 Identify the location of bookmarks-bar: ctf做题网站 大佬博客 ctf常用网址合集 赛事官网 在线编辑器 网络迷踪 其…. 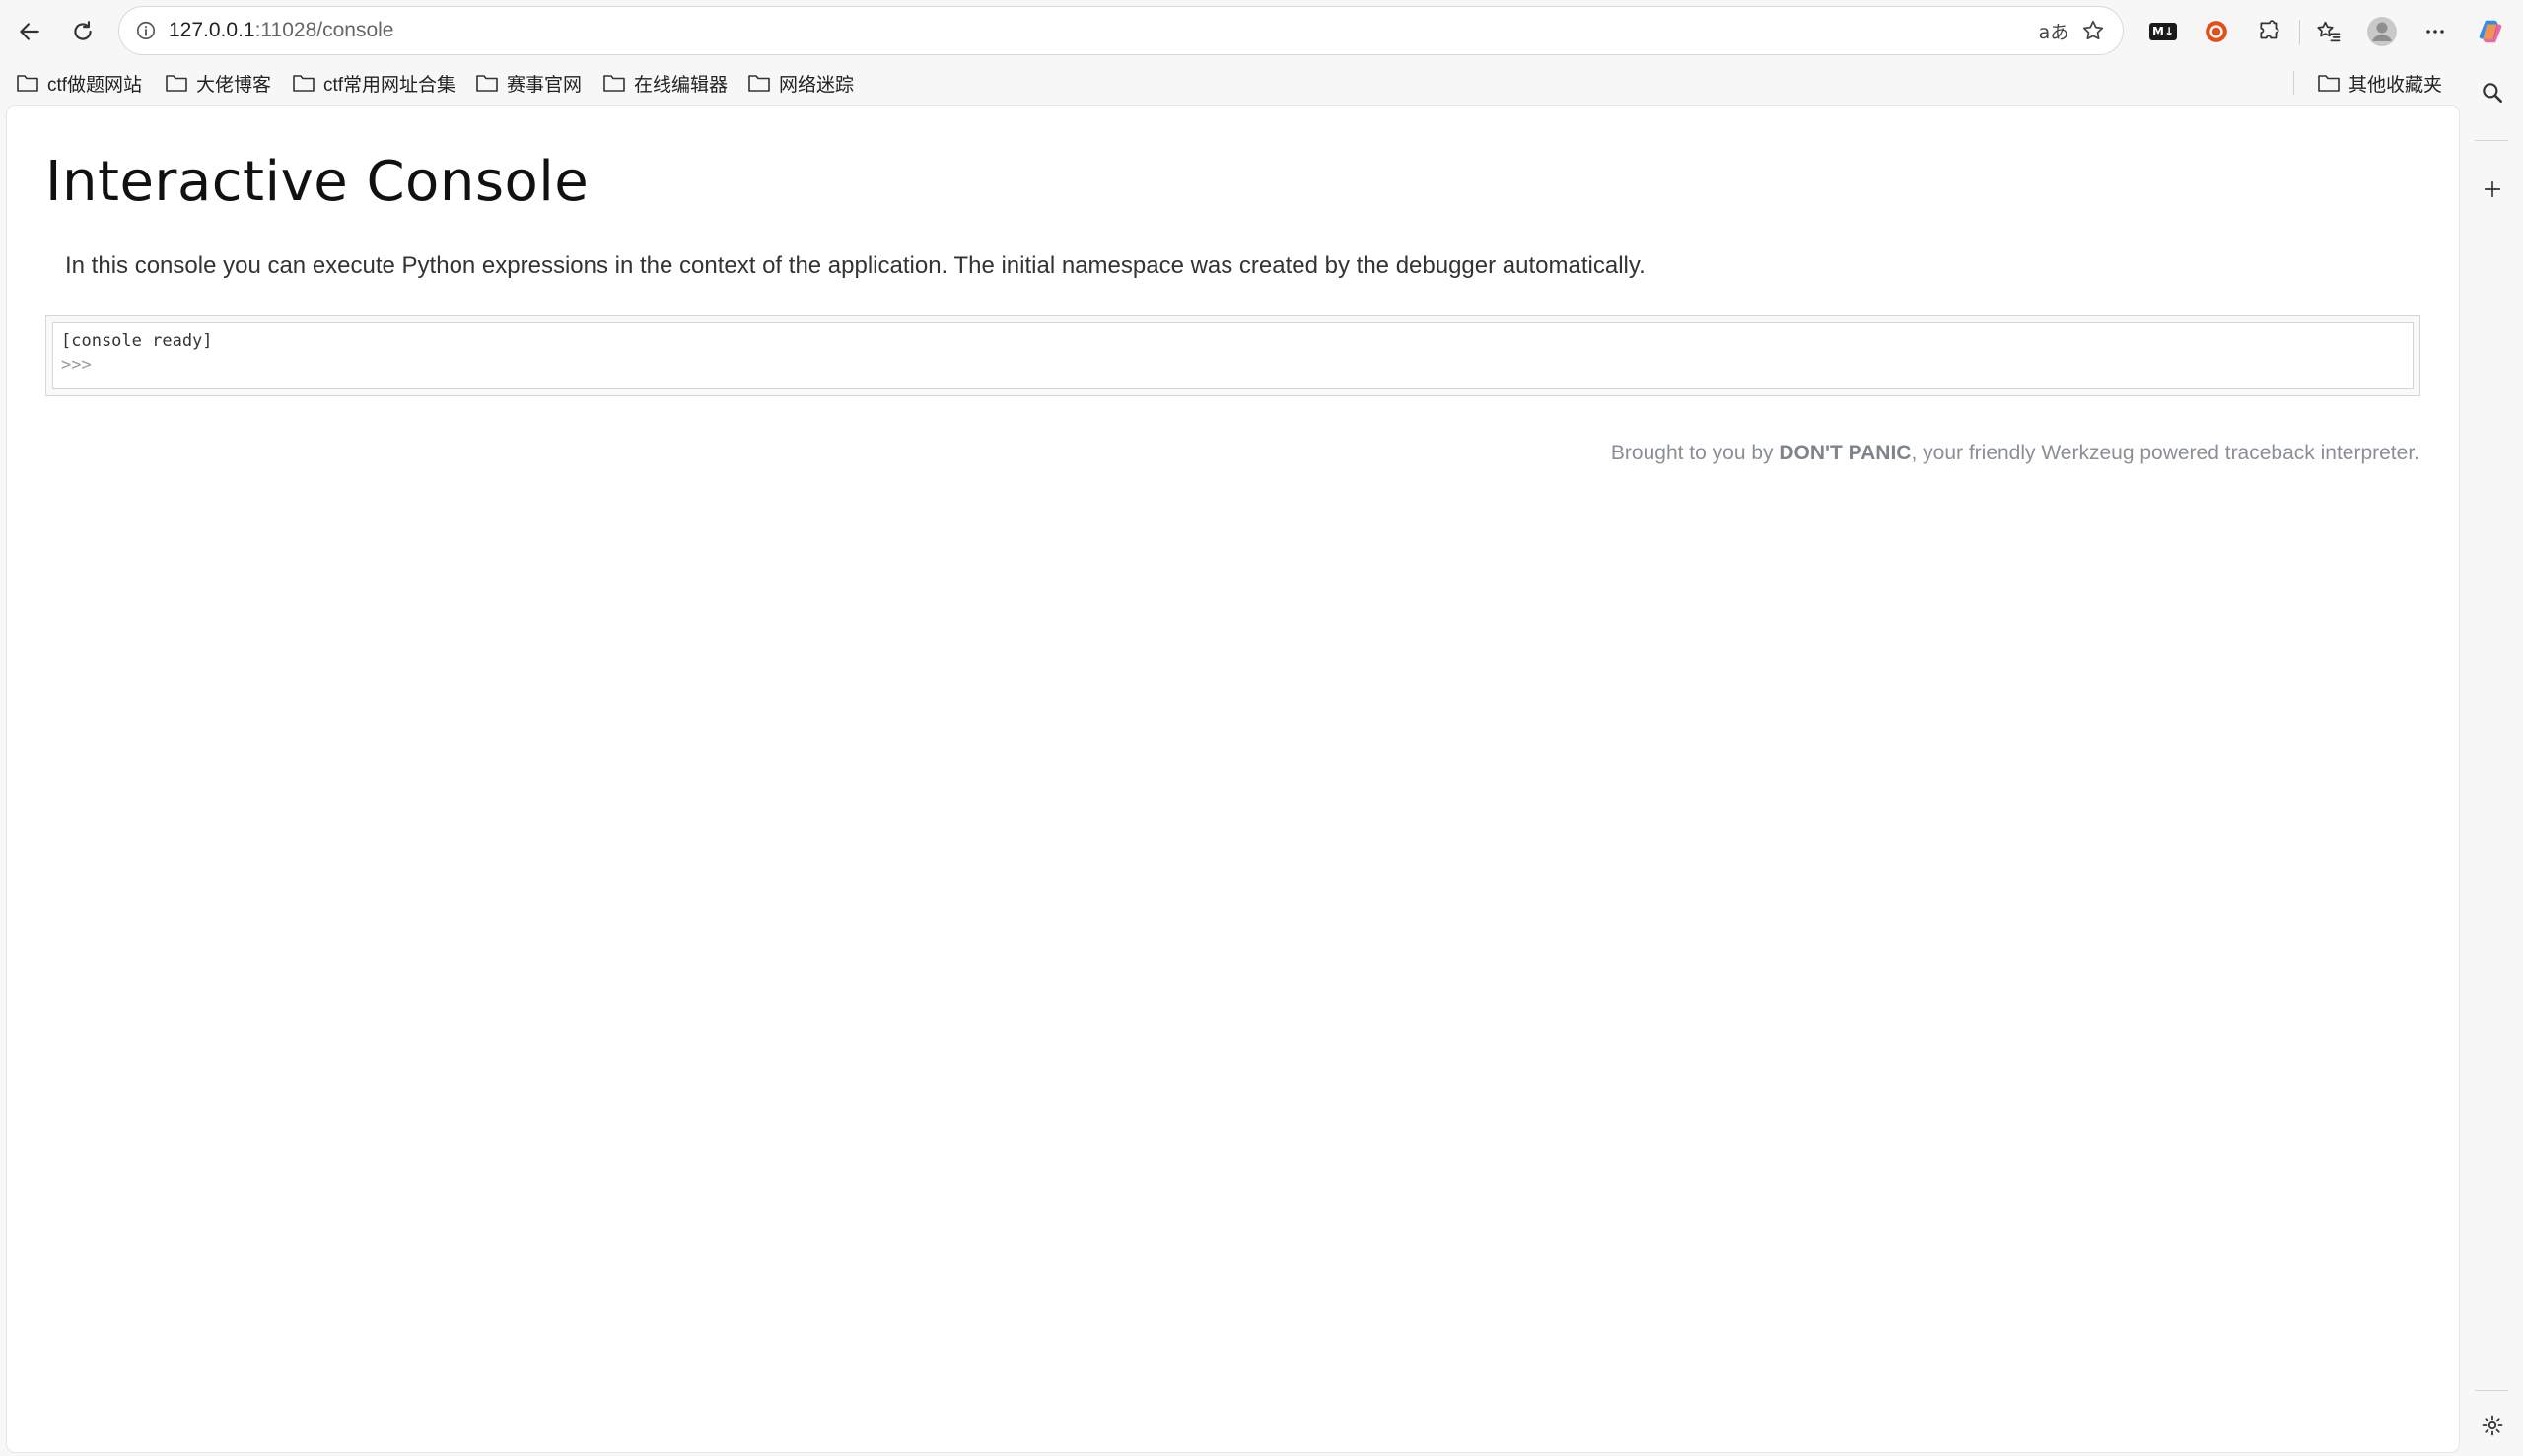
(1232, 83).